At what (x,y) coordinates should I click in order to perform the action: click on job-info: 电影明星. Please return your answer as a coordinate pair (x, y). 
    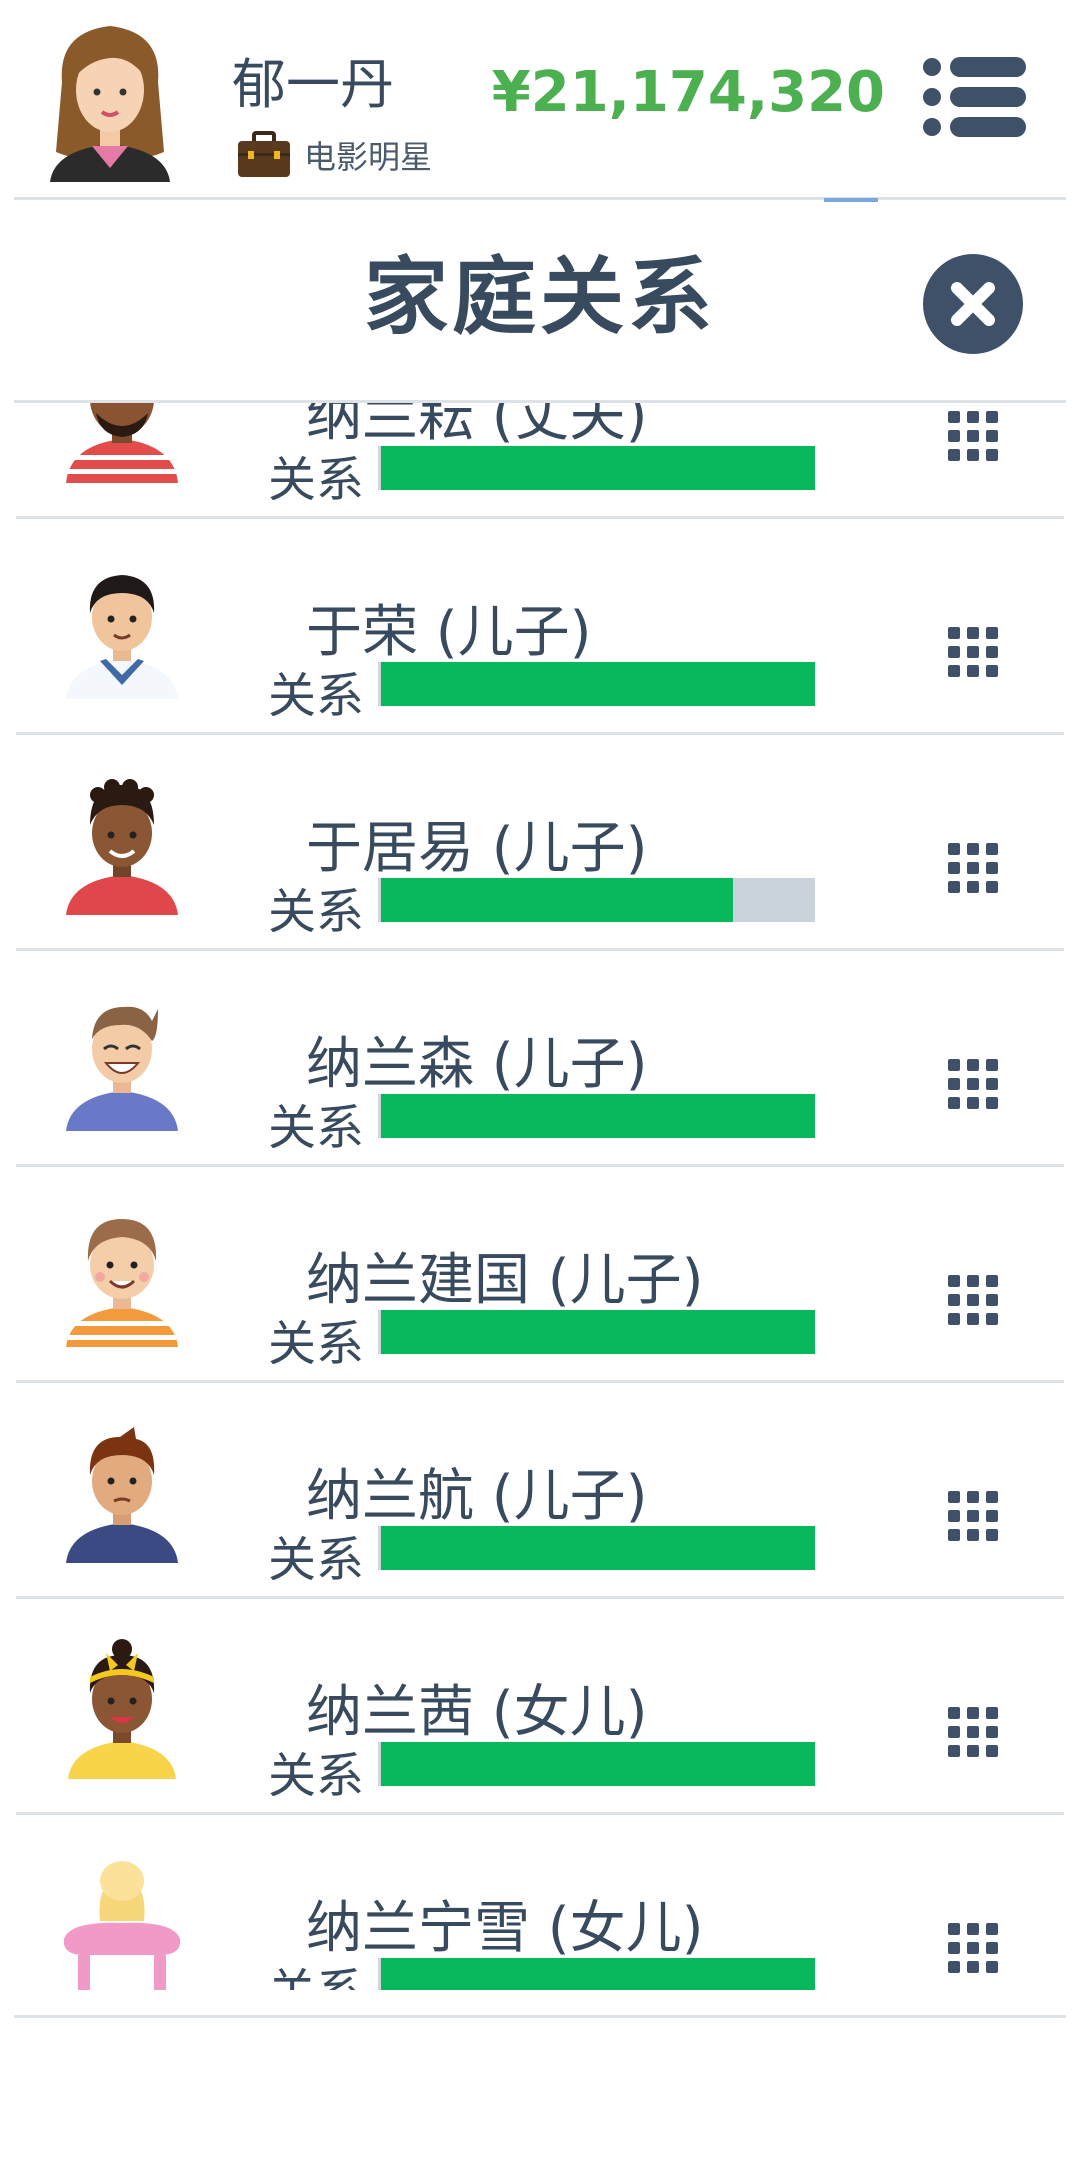
    Looking at the image, I should click on (334, 155).